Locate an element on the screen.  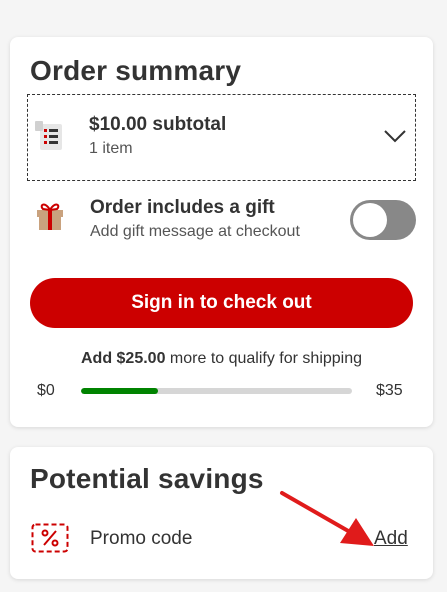
item-count: 1 item is located at coordinates (111, 148).